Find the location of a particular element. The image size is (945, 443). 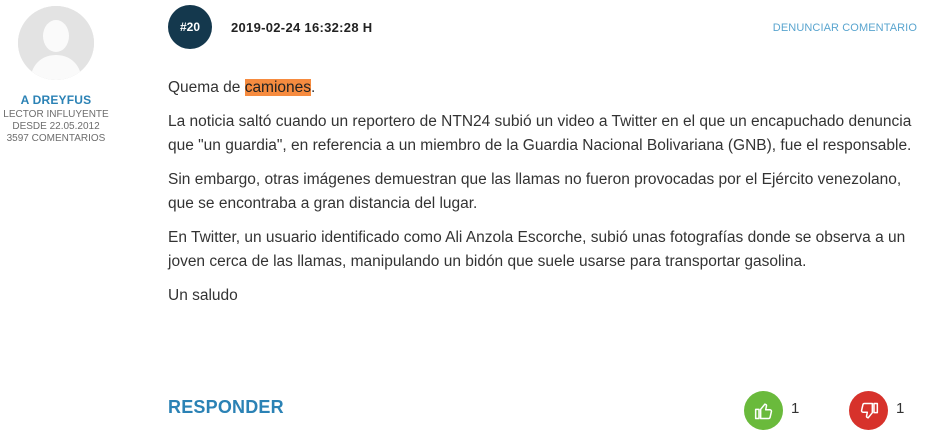

comment-timestamp: 2019-02-24 16:32:28 H is located at coordinates (302, 27).